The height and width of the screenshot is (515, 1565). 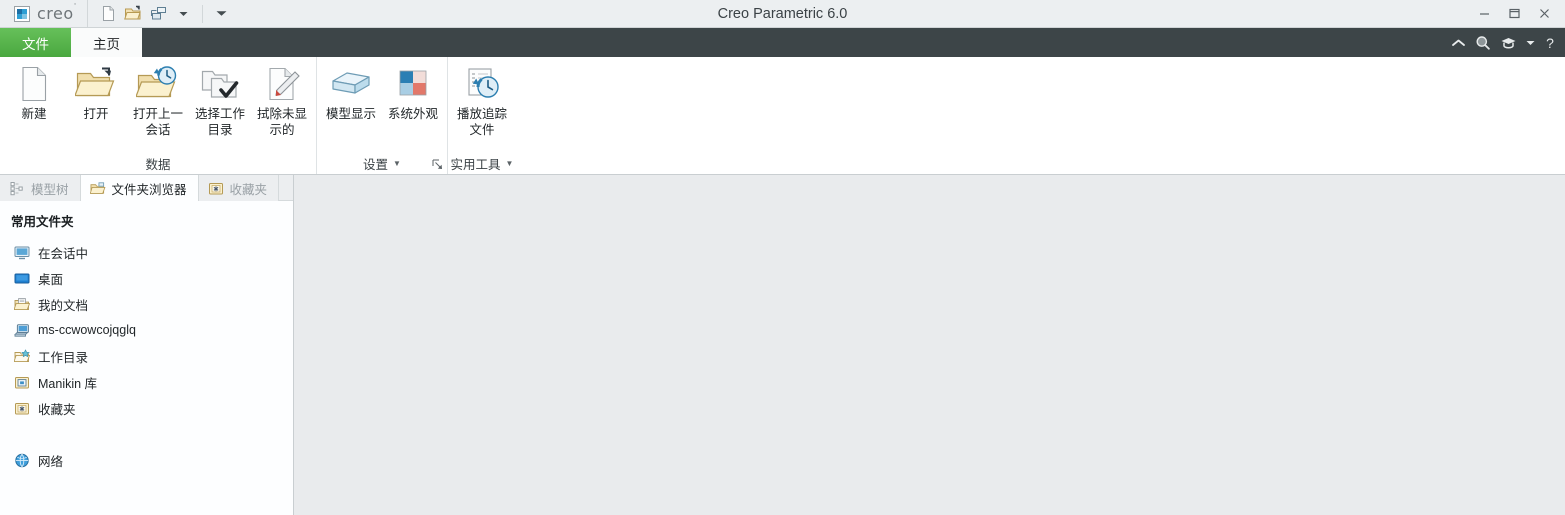 I want to click on folder-list-spacer, so click(x=146, y=434).